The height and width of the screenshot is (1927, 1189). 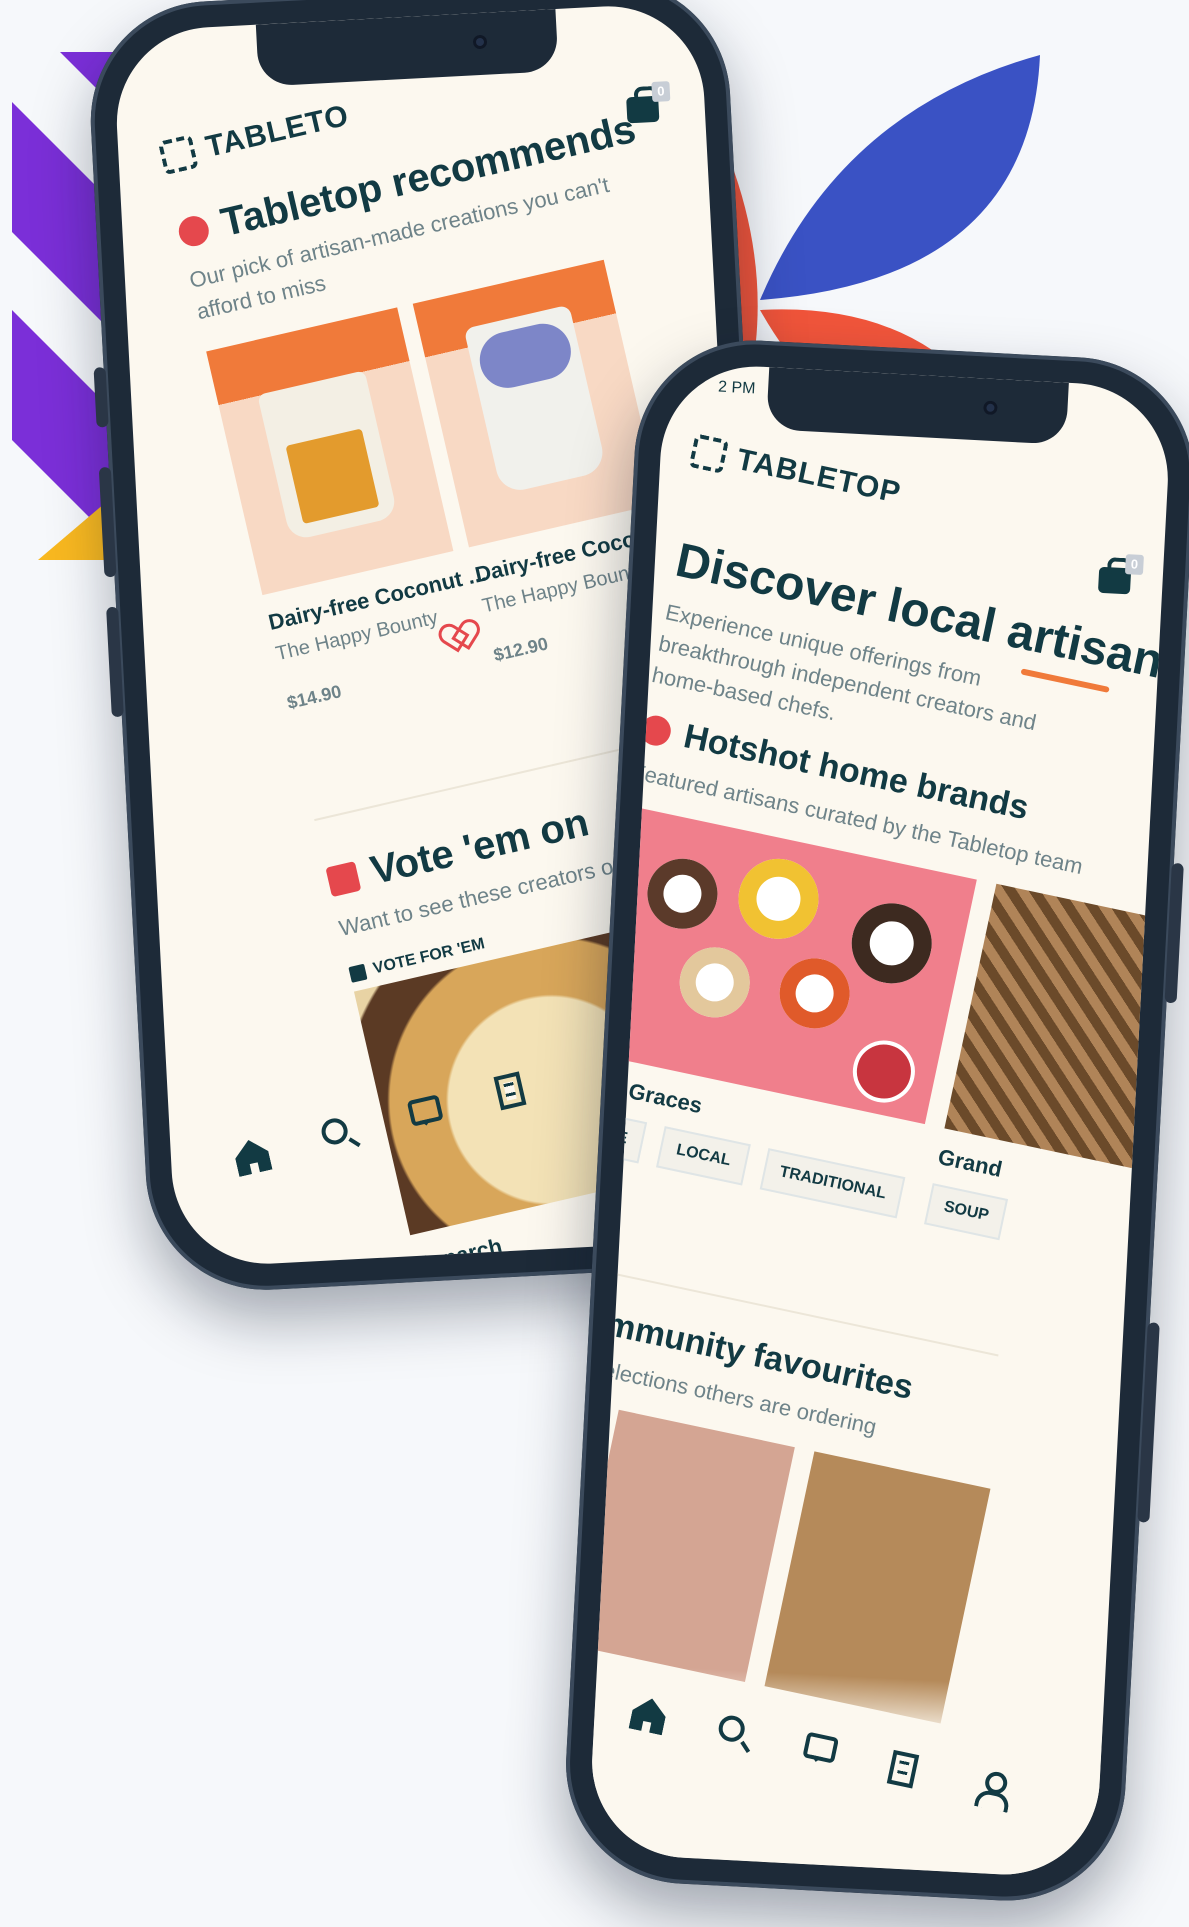 I want to click on tag-chip: SOUP, so click(x=966, y=1212).